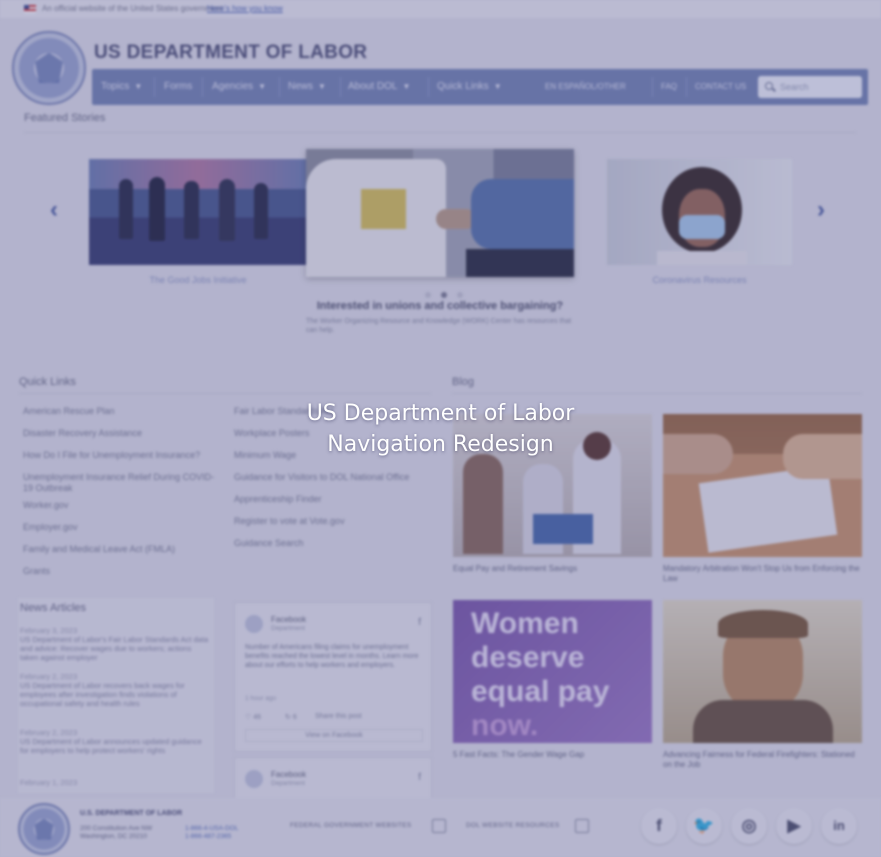  I want to click on overlay-title-line-2: Navigation Redesign, so click(440, 444).